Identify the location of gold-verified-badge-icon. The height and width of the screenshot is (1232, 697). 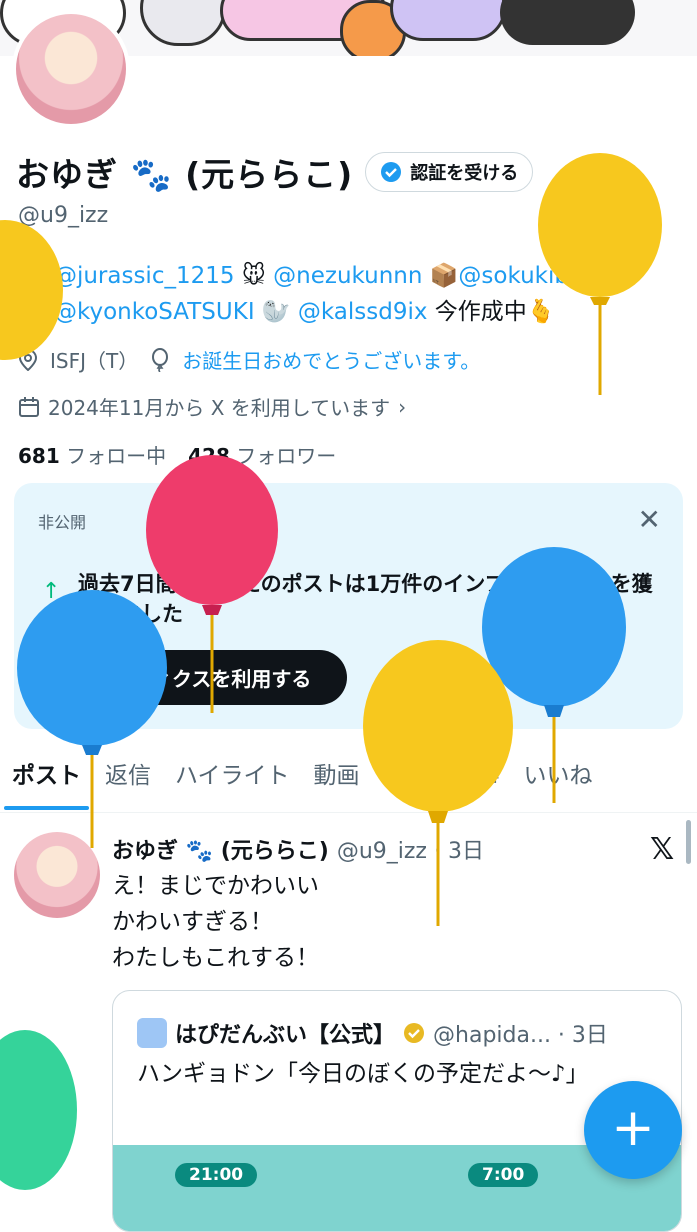
(414, 1033).